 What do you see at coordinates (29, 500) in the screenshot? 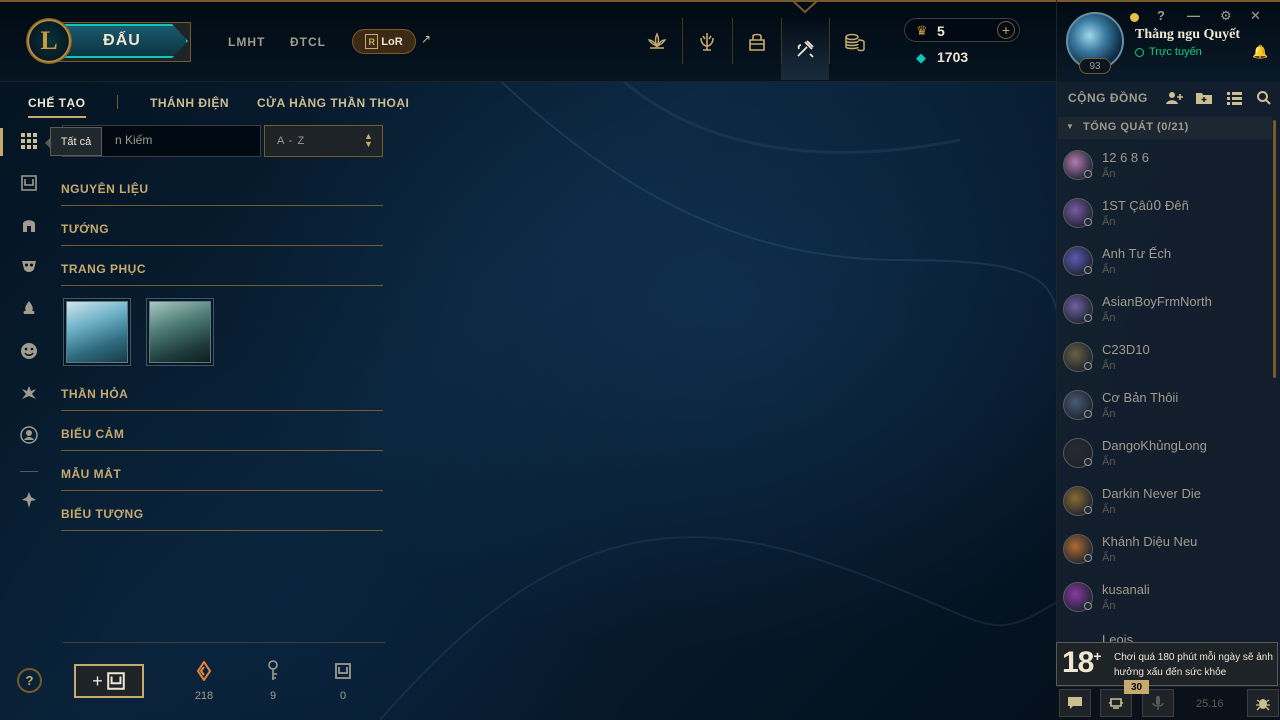
I see `disenchant-icon` at bounding box center [29, 500].